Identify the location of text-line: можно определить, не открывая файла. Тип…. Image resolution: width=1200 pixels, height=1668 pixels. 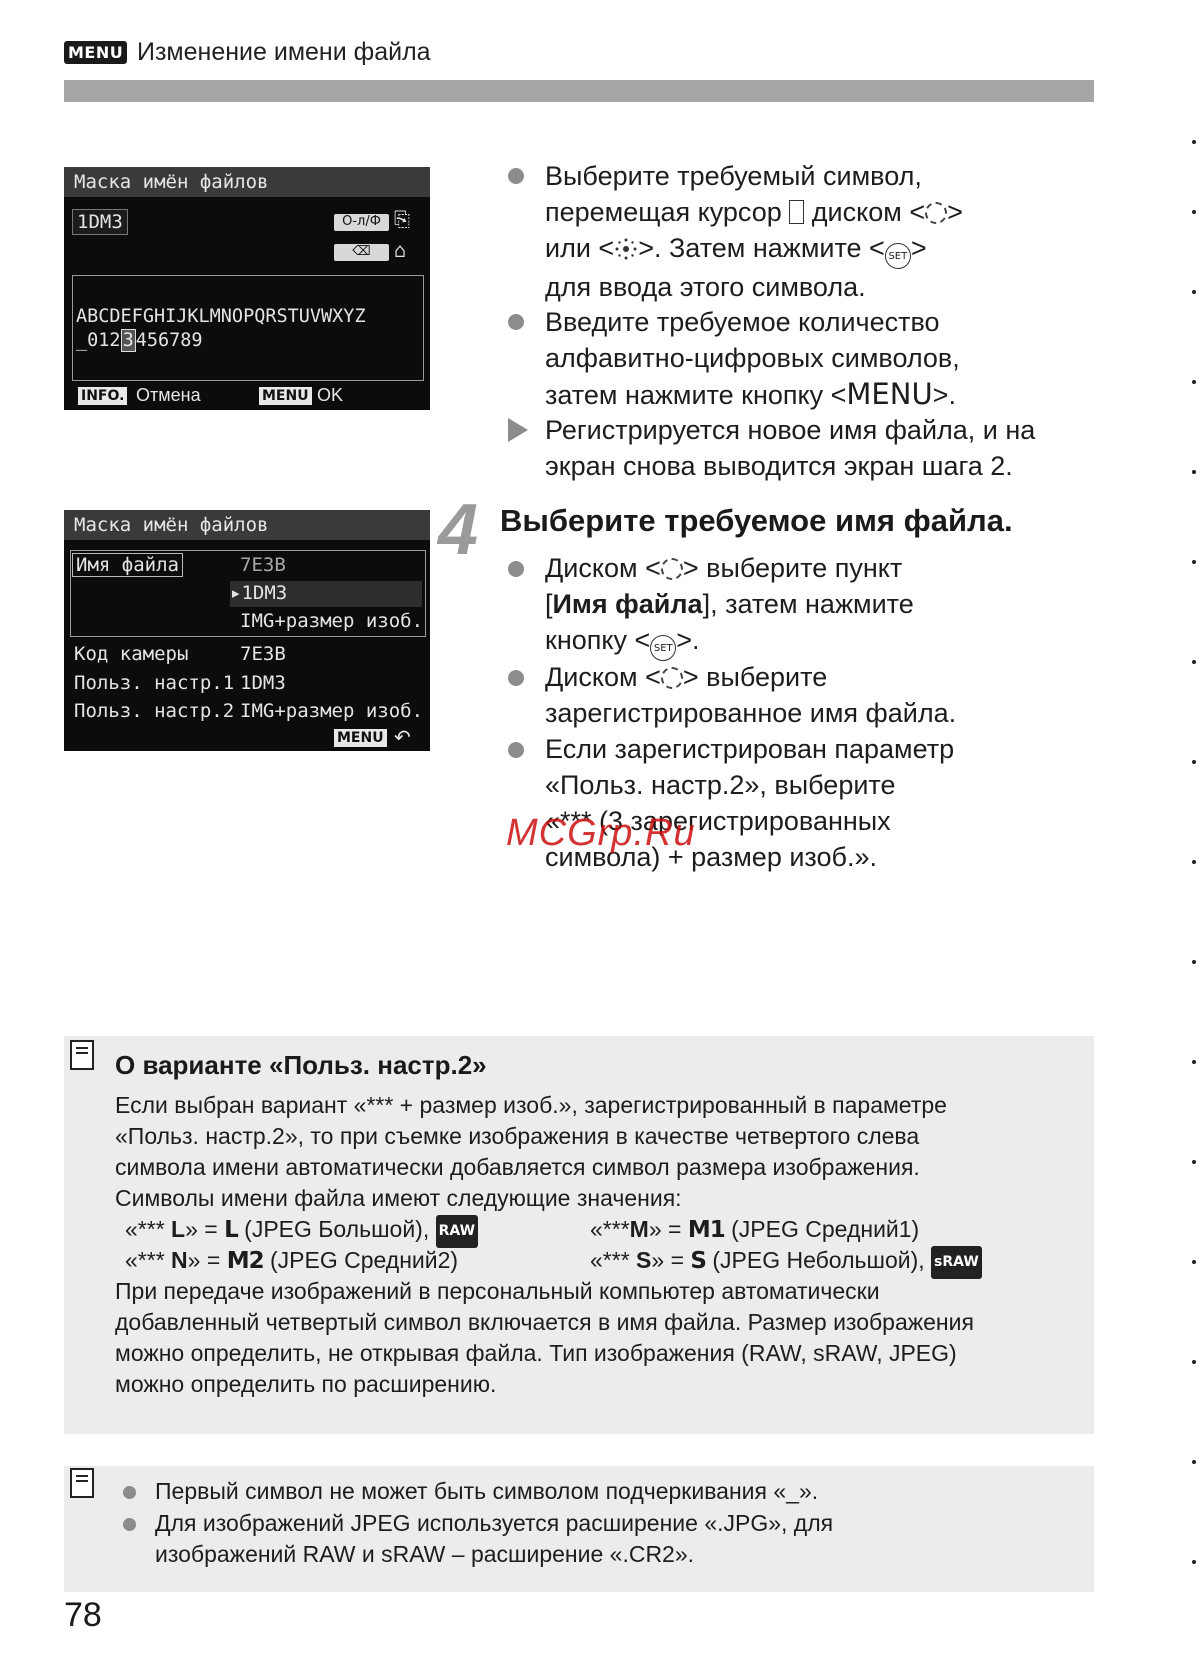
(536, 1353).